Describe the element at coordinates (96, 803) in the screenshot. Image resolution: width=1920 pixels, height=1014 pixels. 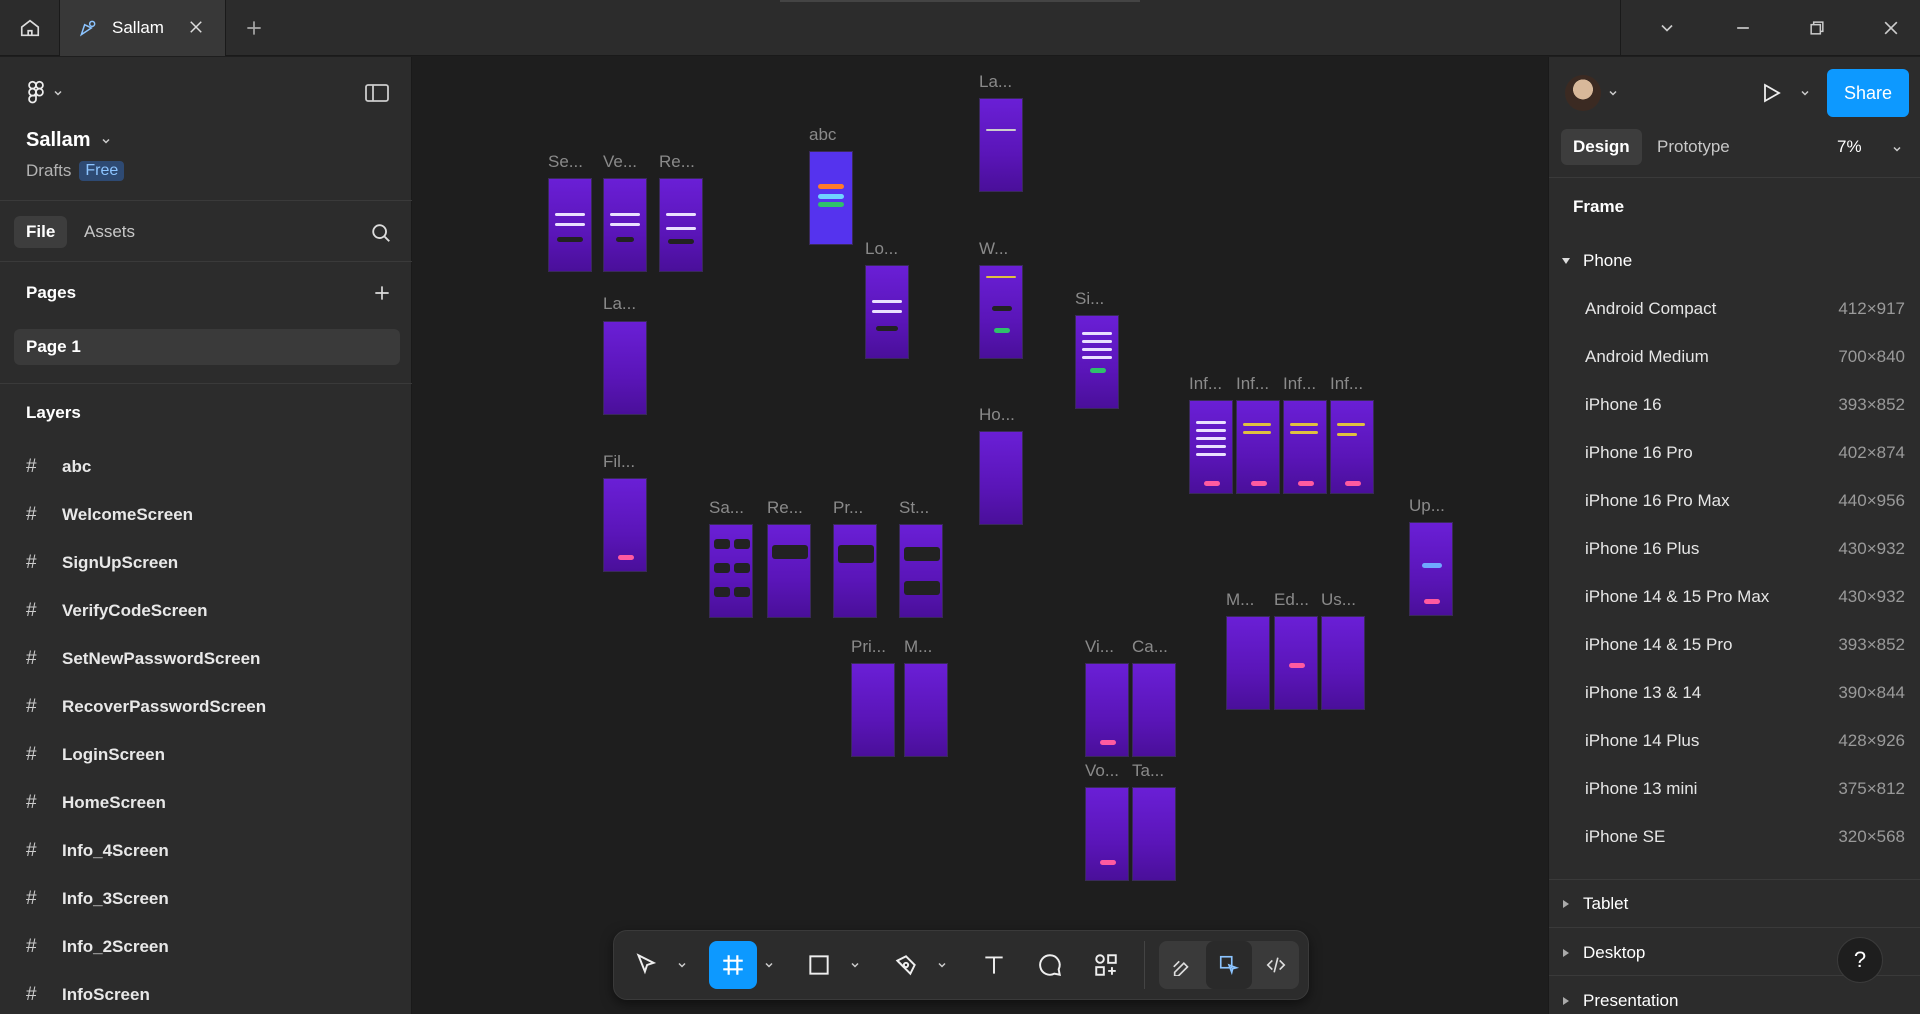
I see `layer-item: # HomeScreen` at that location.